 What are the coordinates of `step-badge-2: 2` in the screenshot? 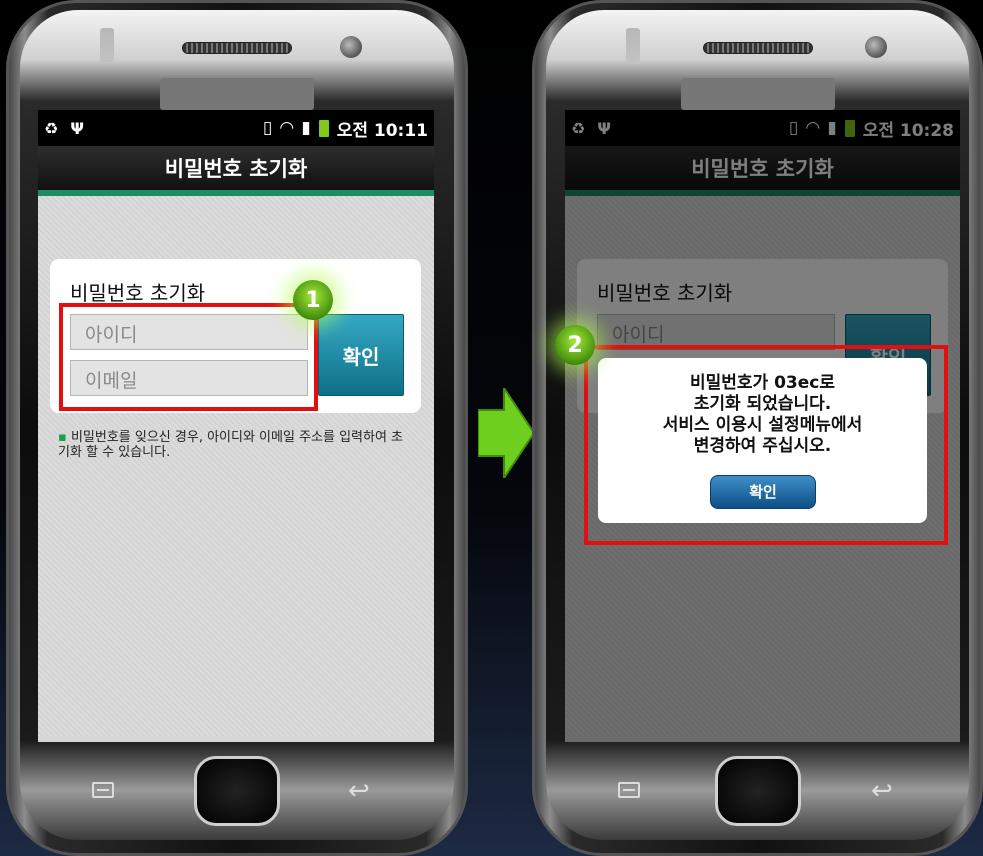 It's located at (575, 345).